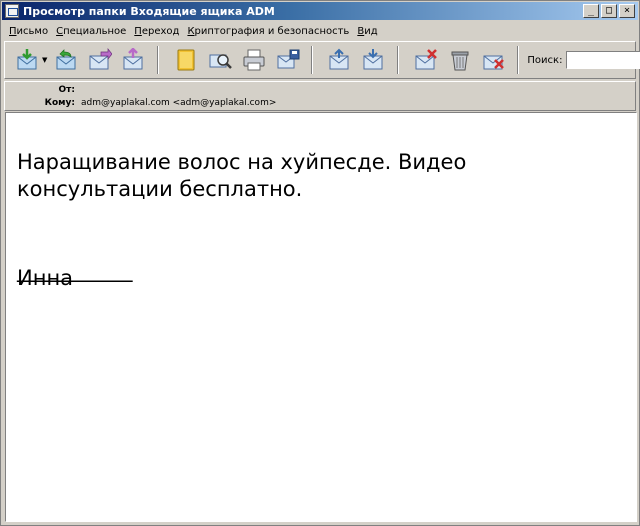 This screenshot has height=526, width=640. Describe the element at coordinates (234, 60) in the screenshot. I see `toolbar-group-tools` at that location.